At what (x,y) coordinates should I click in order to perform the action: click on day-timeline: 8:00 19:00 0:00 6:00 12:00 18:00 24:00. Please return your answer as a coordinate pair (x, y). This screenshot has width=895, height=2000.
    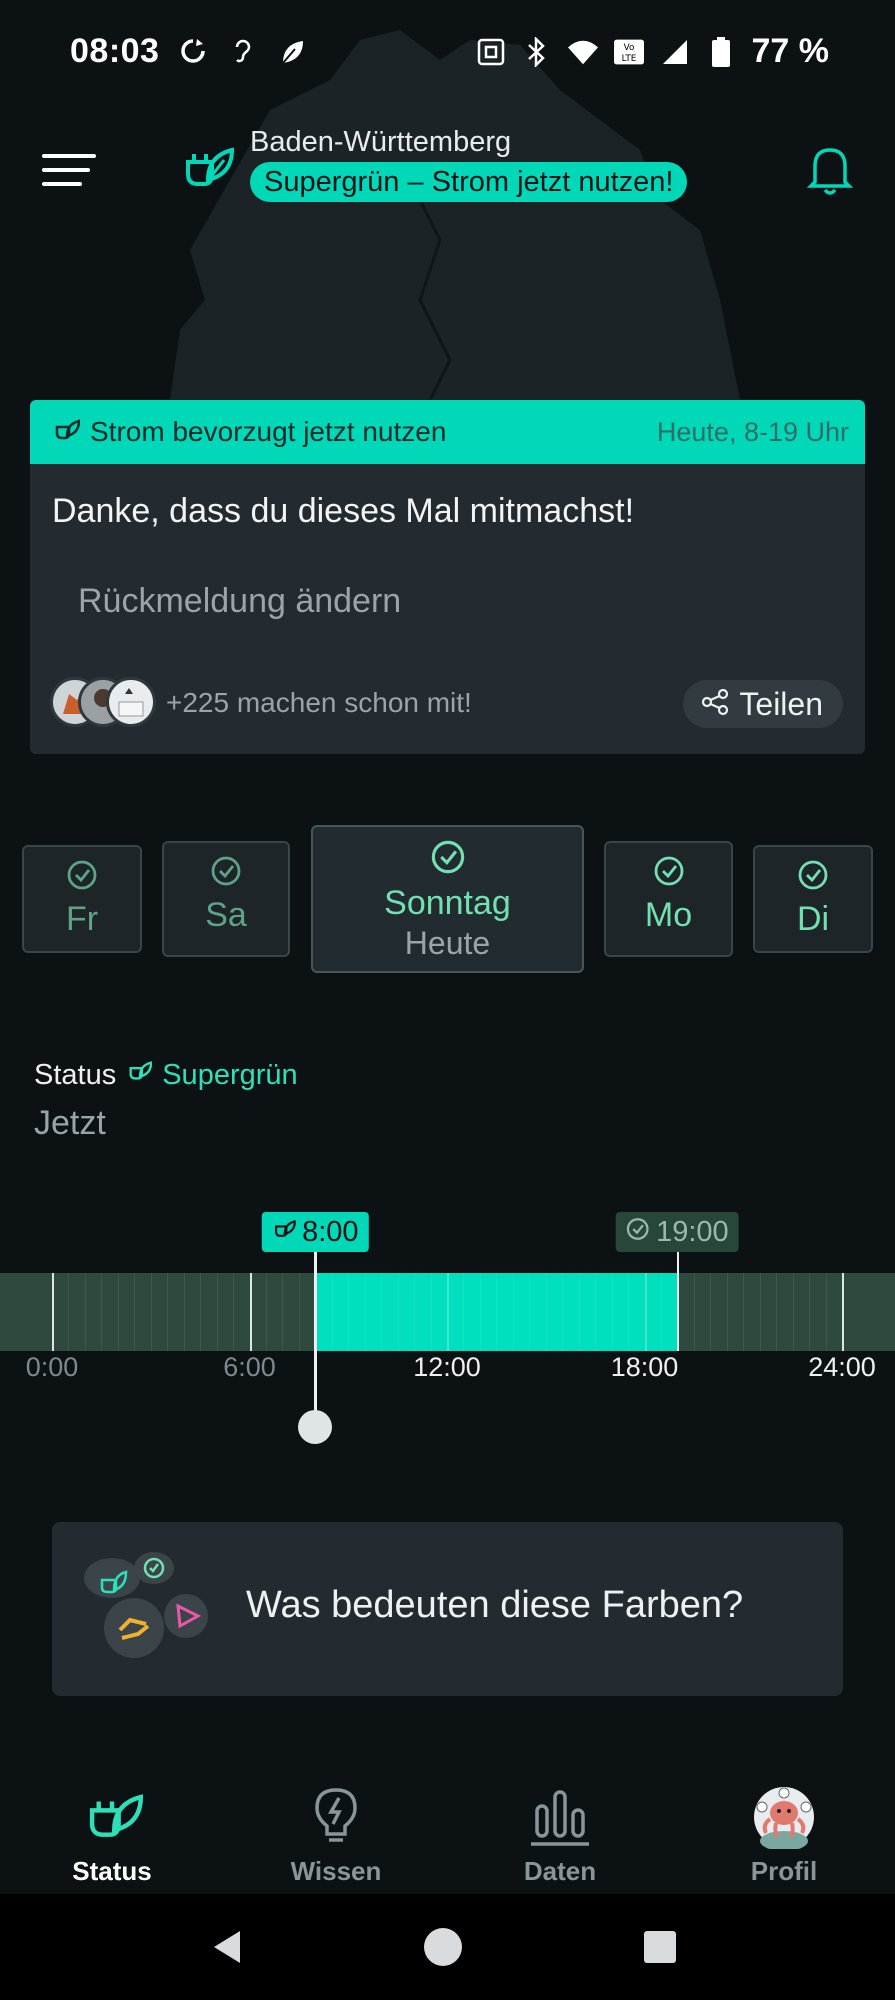
    Looking at the image, I should click on (447, 1322).